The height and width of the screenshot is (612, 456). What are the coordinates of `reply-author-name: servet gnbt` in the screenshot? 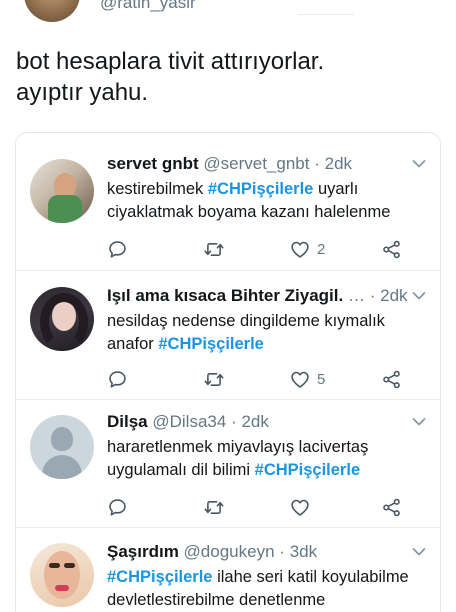 It's located at (153, 163).